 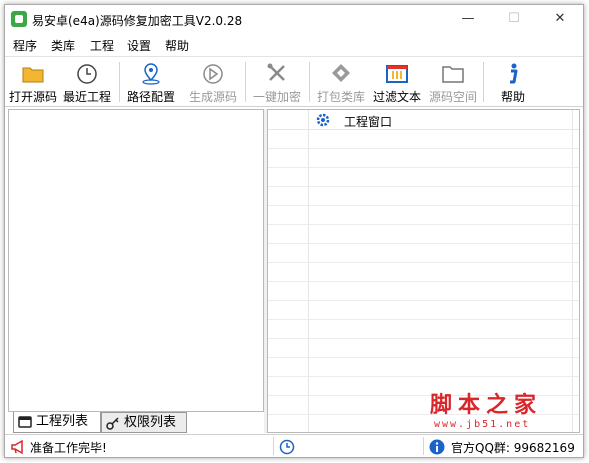 I want to click on tab-label: 工程列表, so click(x=62, y=421).